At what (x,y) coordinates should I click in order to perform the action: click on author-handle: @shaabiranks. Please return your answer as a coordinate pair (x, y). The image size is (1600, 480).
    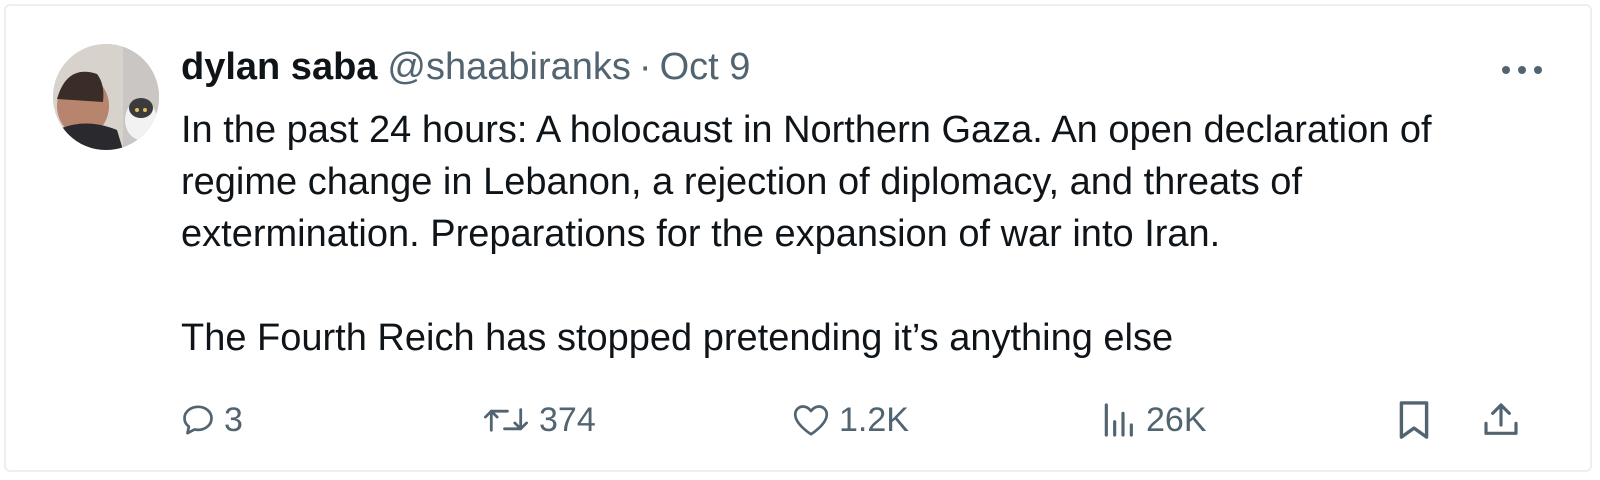
    Looking at the image, I should click on (508, 67).